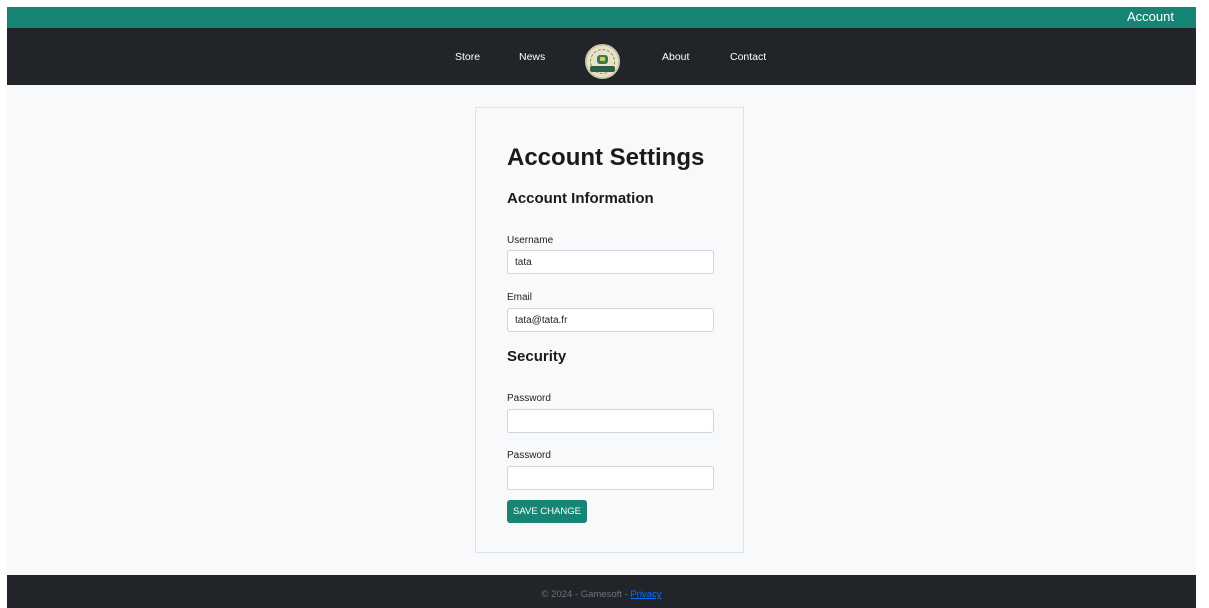 The image size is (1209, 608). Describe the element at coordinates (532, 57) in the screenshot. I see `nav-news-link: News` at that location.